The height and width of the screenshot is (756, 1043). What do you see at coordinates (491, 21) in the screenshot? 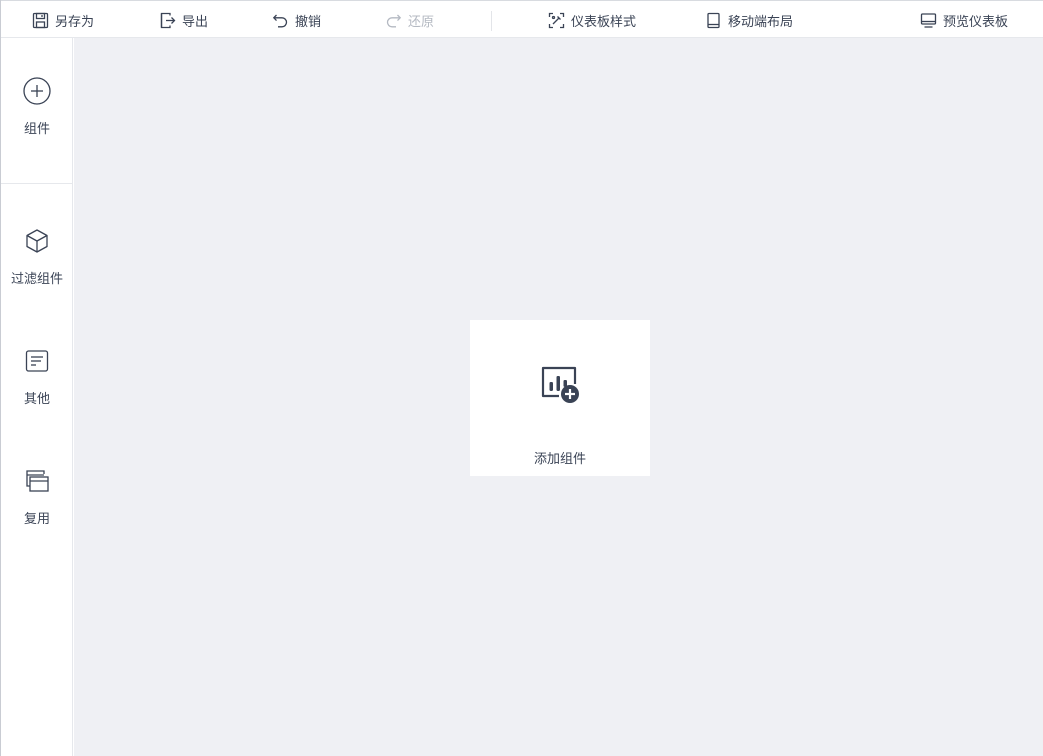
I see `toolbar-divider` at bounding box center [491, 21].